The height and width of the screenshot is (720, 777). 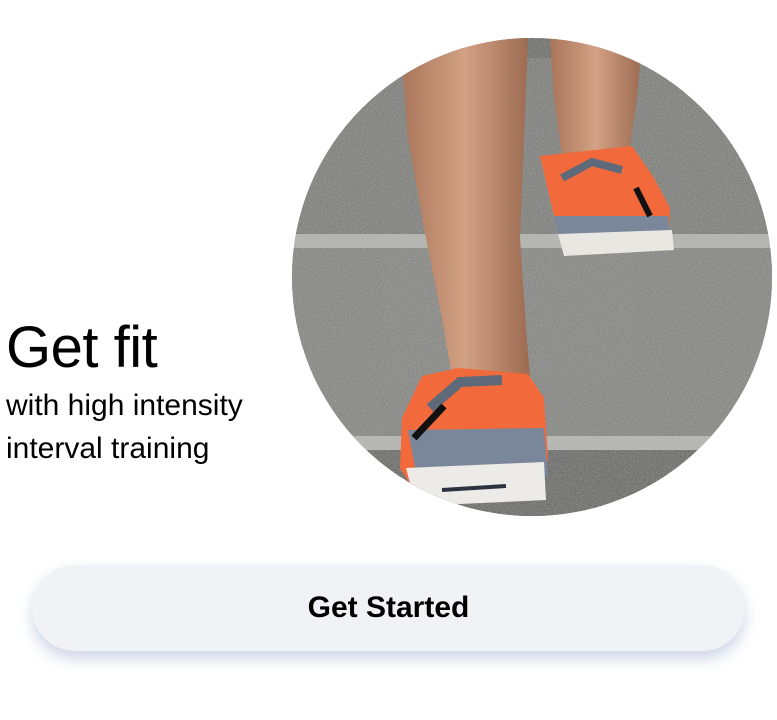 What do you see at coordinates (124, 427) in the screenshot?
I see `headline-subtitle: with high intensity interval training` at bounding box center [124, 427].